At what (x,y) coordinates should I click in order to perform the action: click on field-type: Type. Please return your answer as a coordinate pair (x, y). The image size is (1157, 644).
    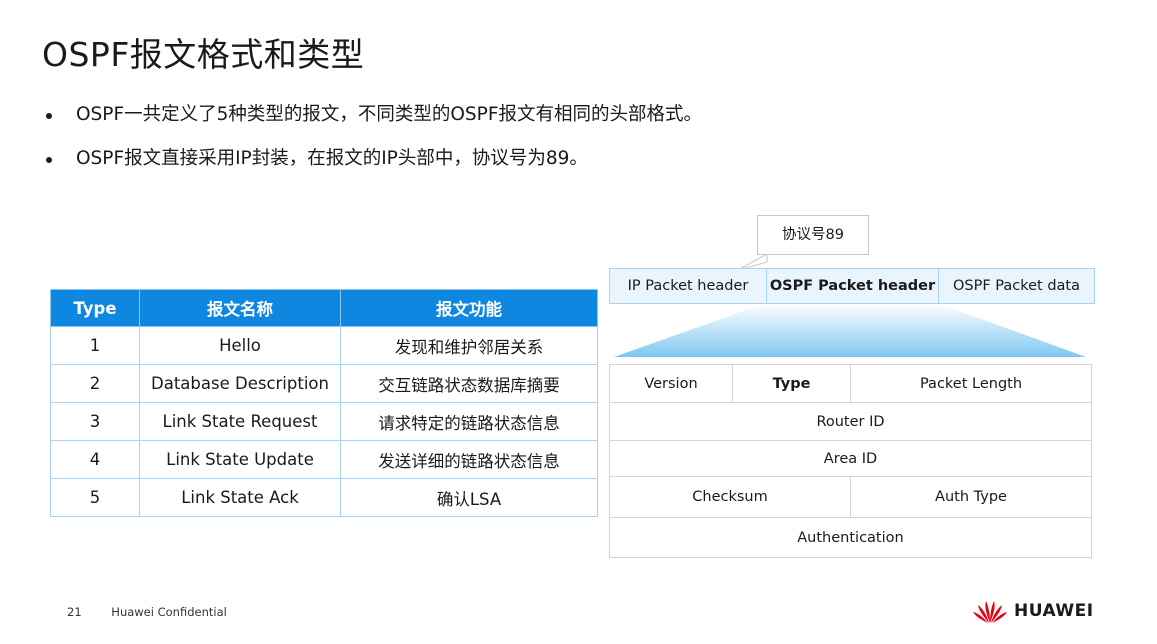
    Looking at the image, I should click on (791, 383).